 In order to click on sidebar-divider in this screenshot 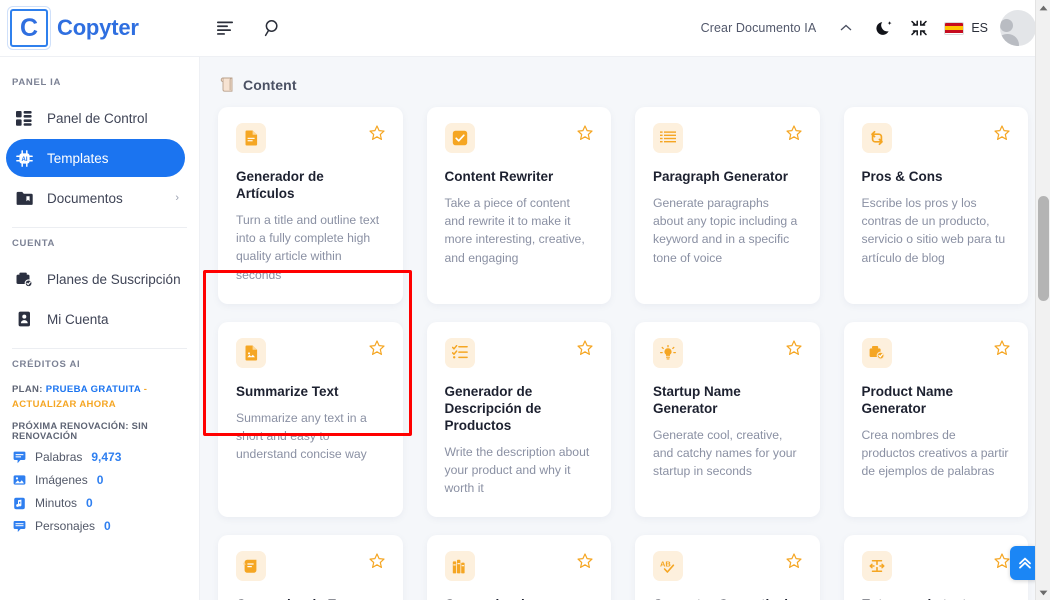, I will do `click(99, 227)`.